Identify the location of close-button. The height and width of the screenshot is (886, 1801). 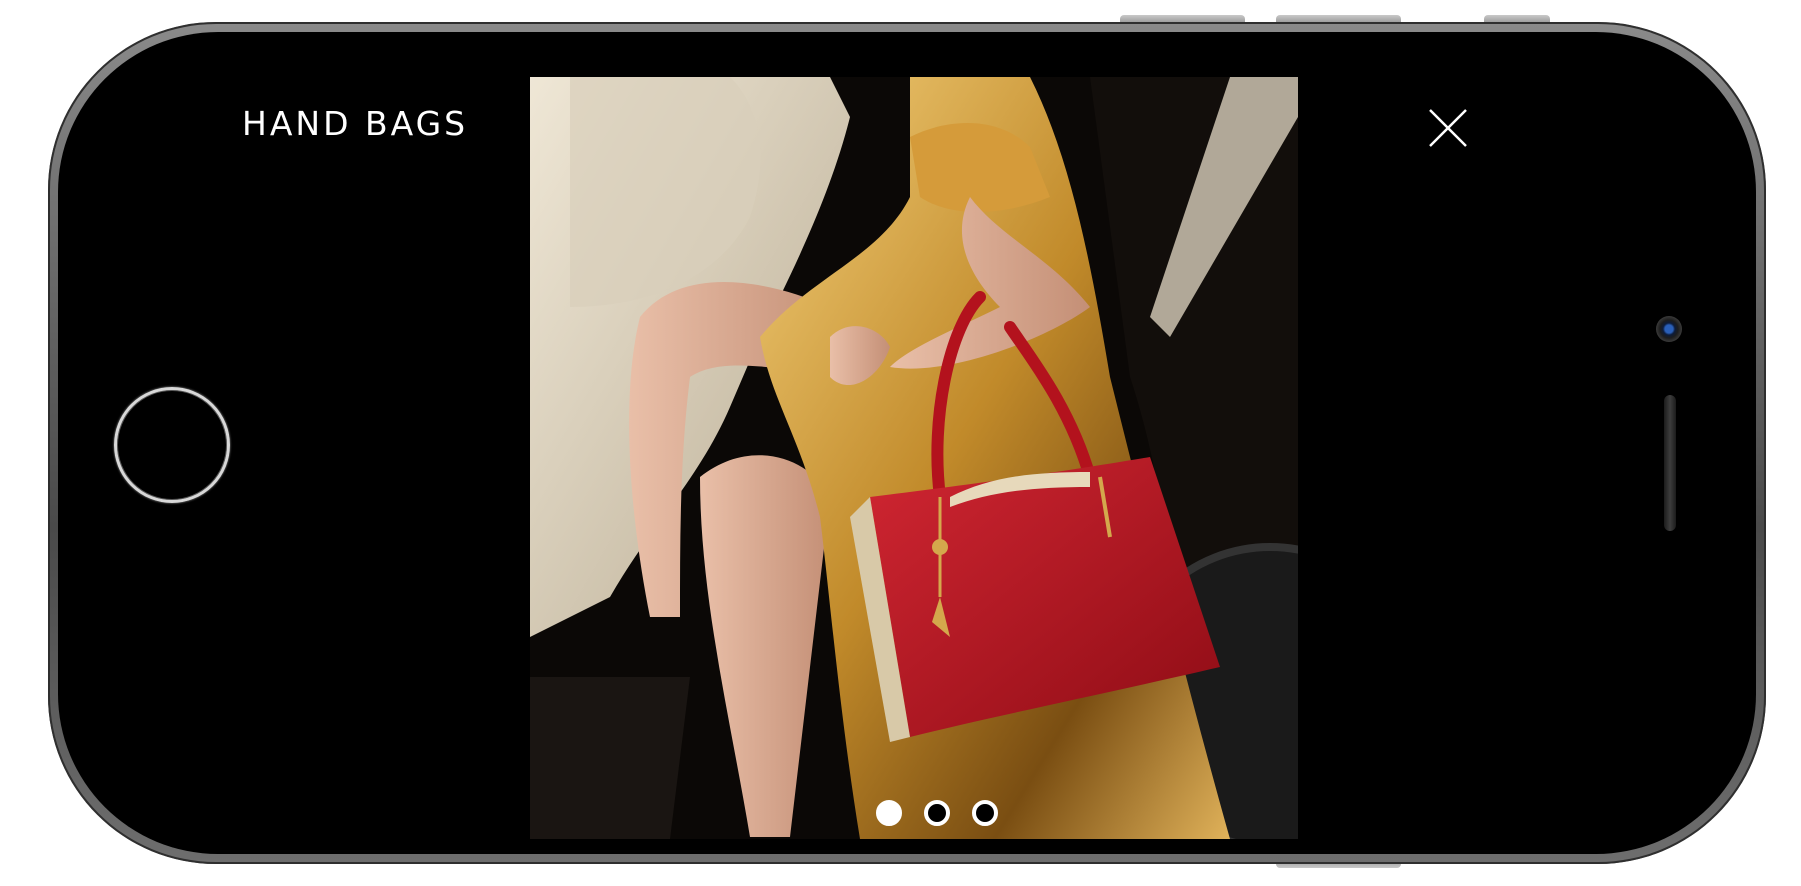
(1448, 128).